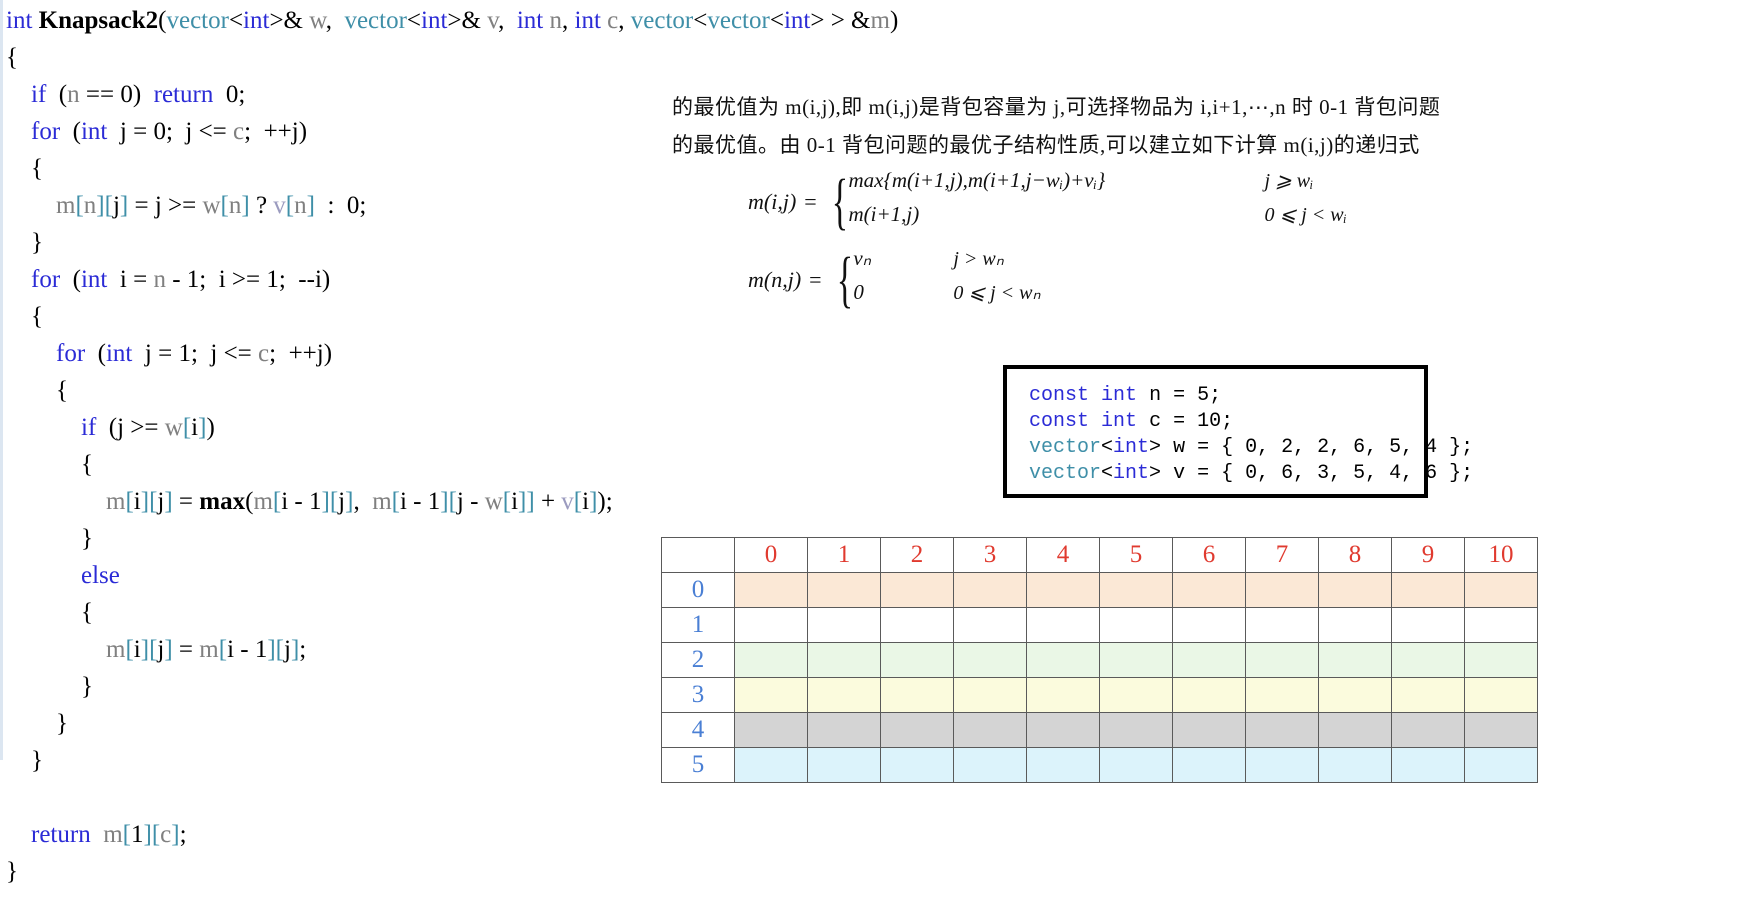 This screenshot has width=1751, height=905. I want to click on code-token: 0, so click(353, 205).